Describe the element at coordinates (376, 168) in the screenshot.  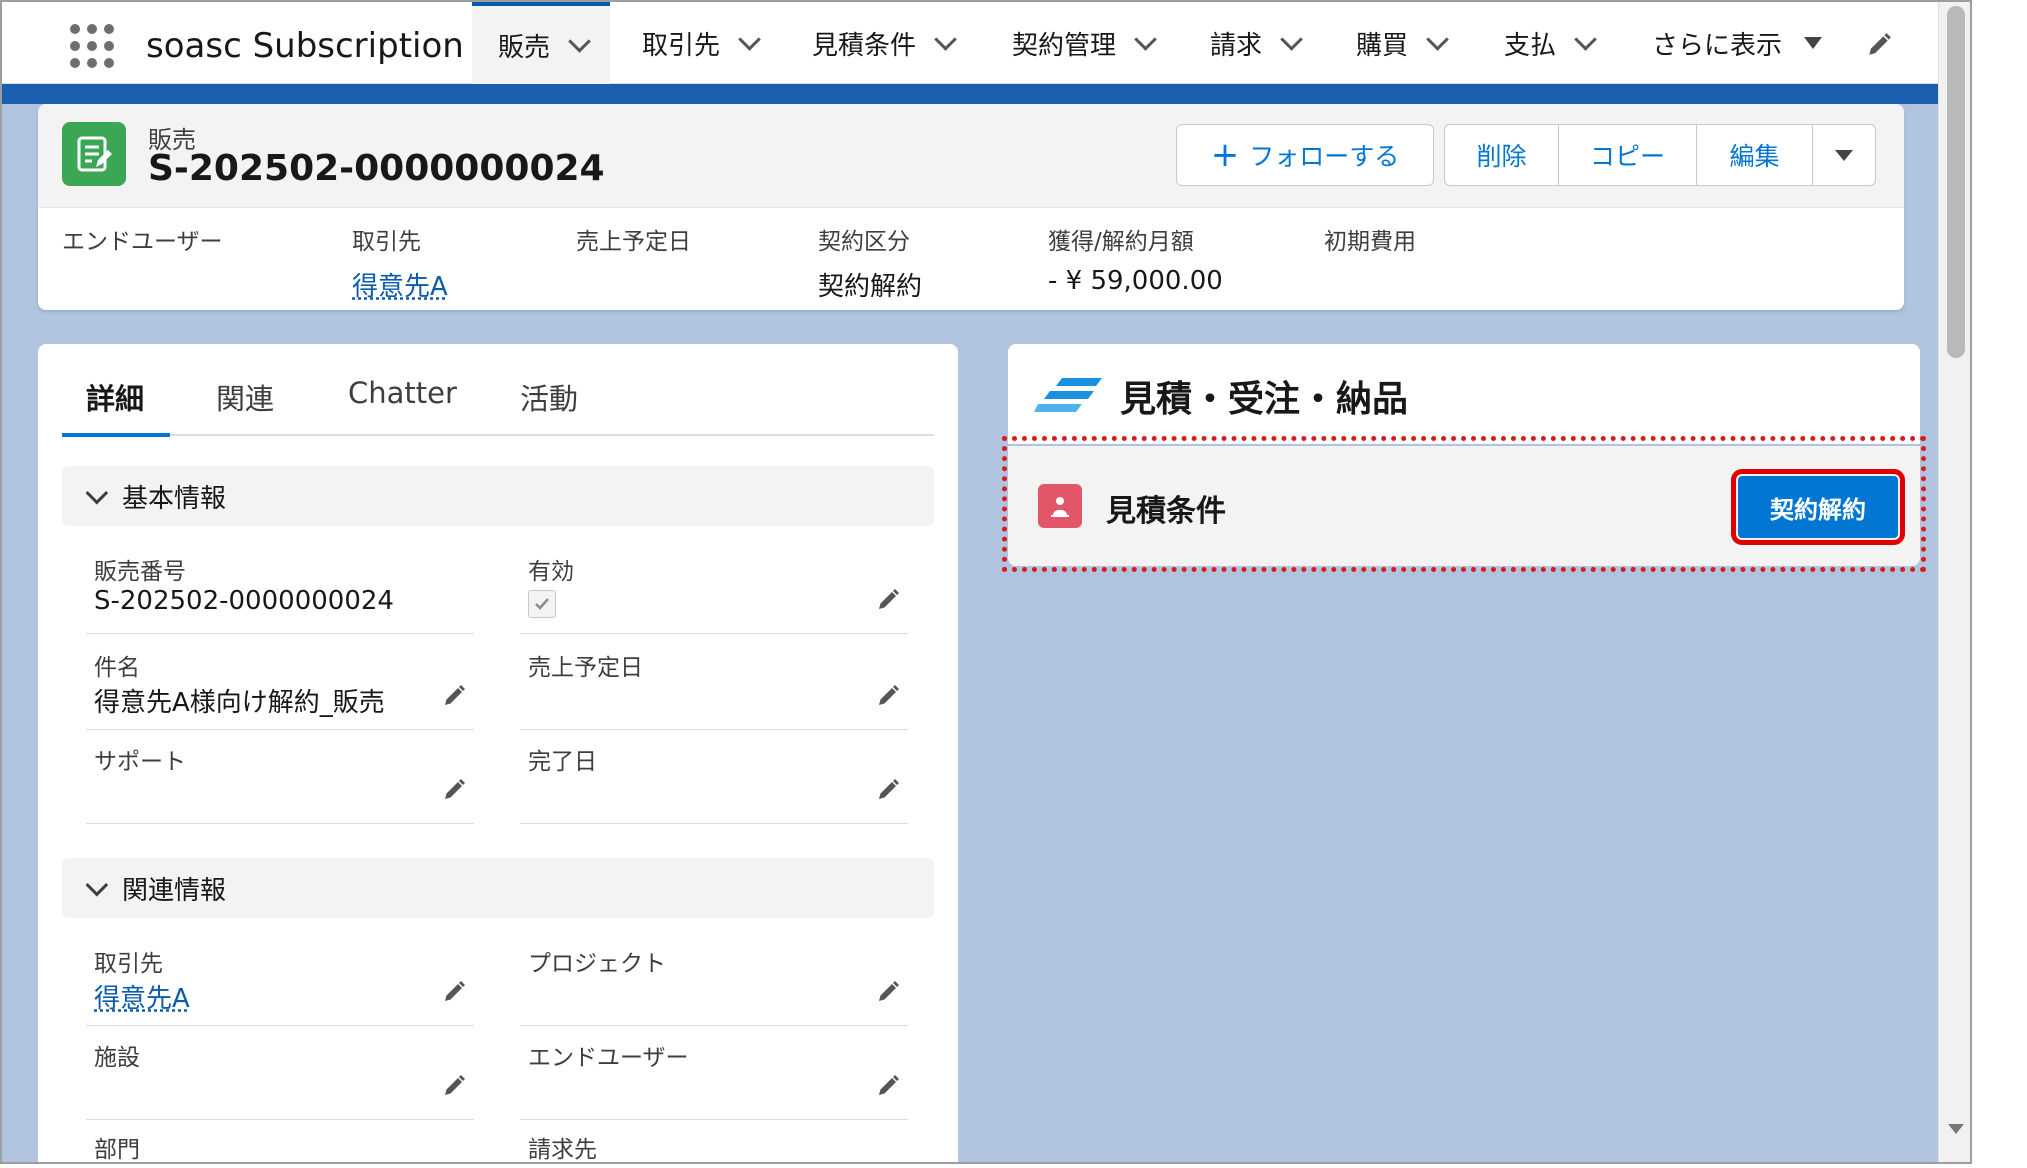
I see `record-title: S-202502-0000000024` at that location.